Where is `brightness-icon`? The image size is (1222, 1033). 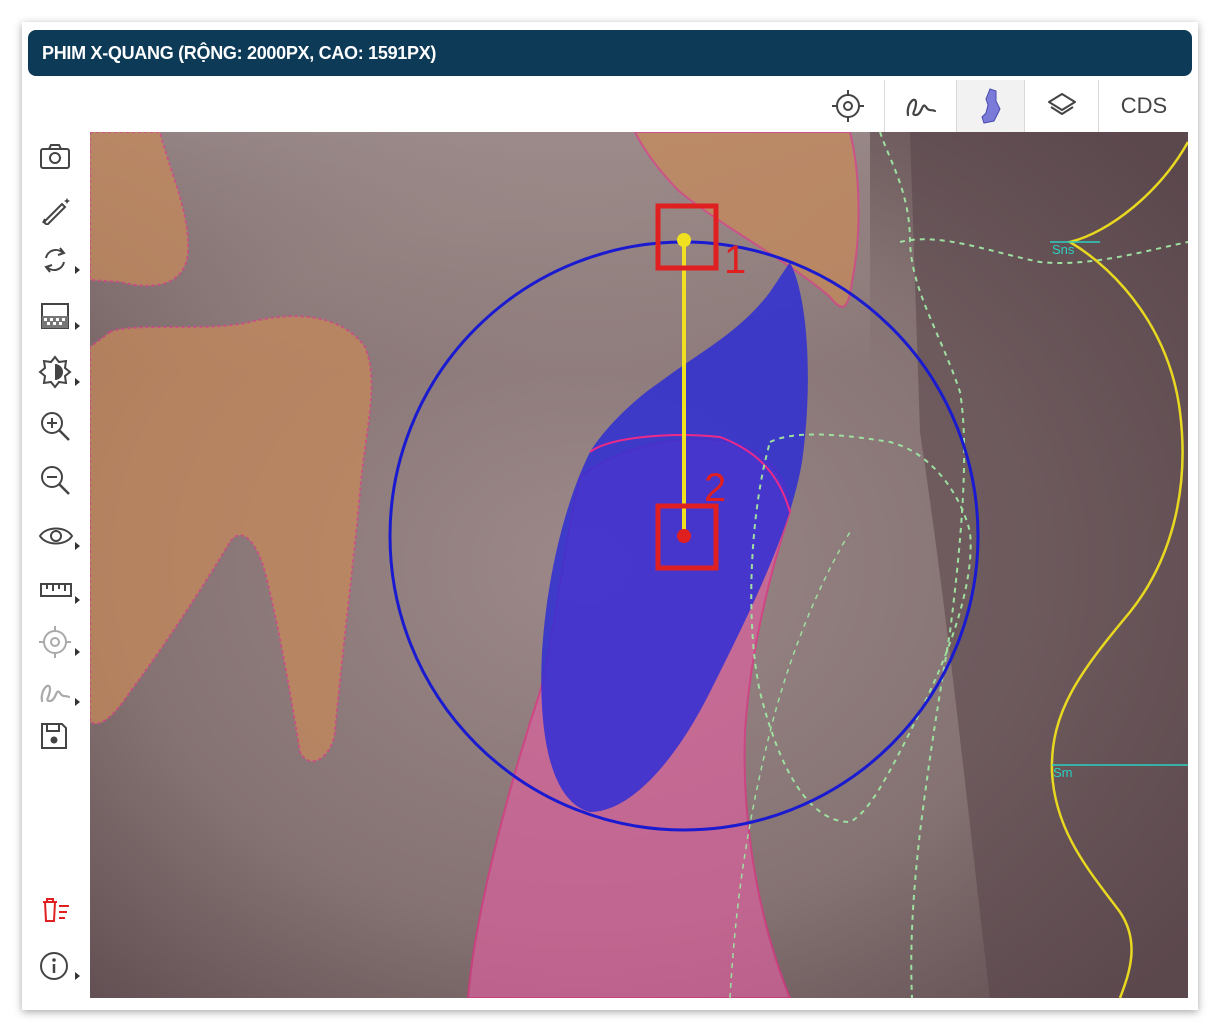
brightness-icon is located at coordinates (55, 372).